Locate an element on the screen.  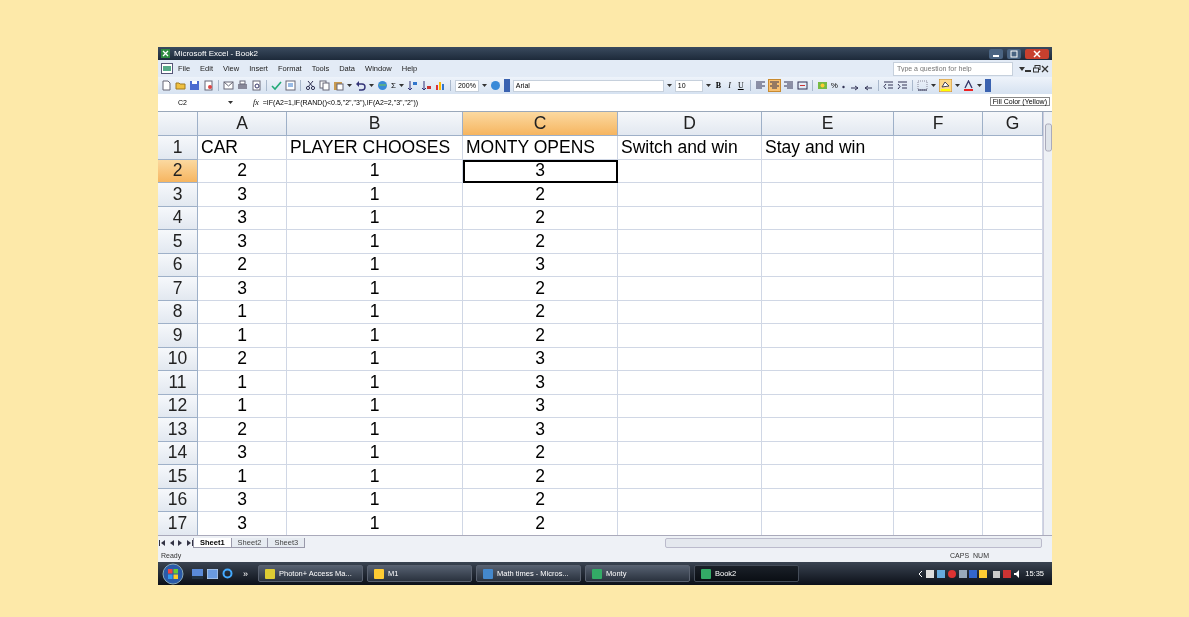
show-desktop-icon is located at coordinates (197, 573).